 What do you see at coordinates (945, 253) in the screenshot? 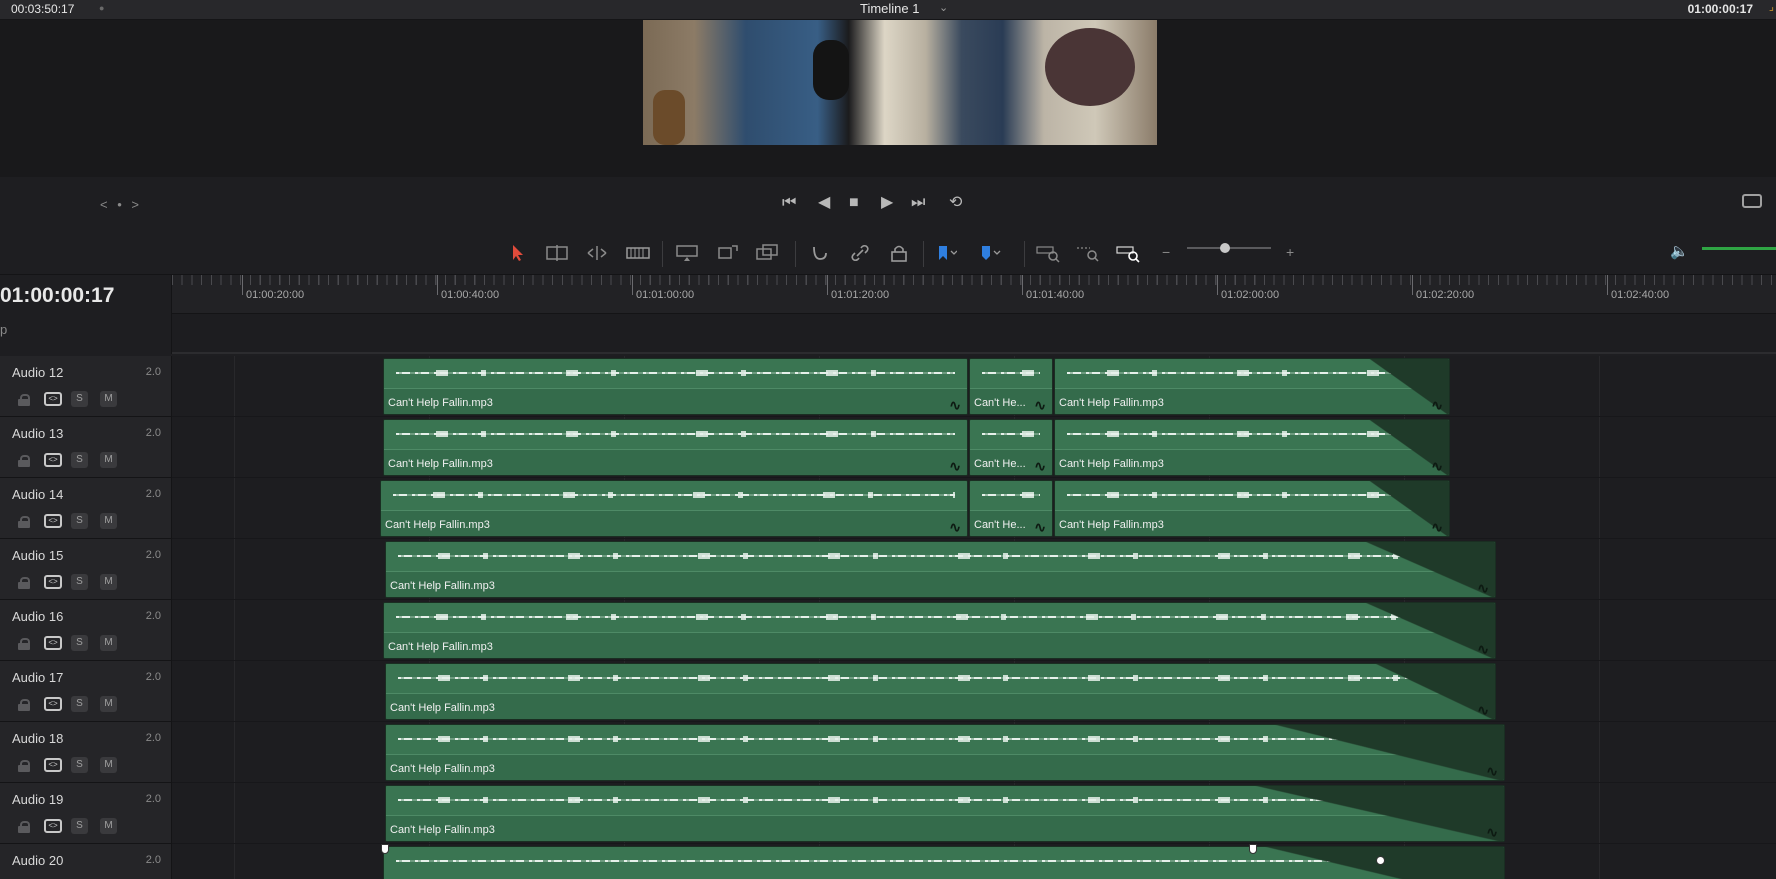
I see `flag-icon` at bounding box center [945, 253].